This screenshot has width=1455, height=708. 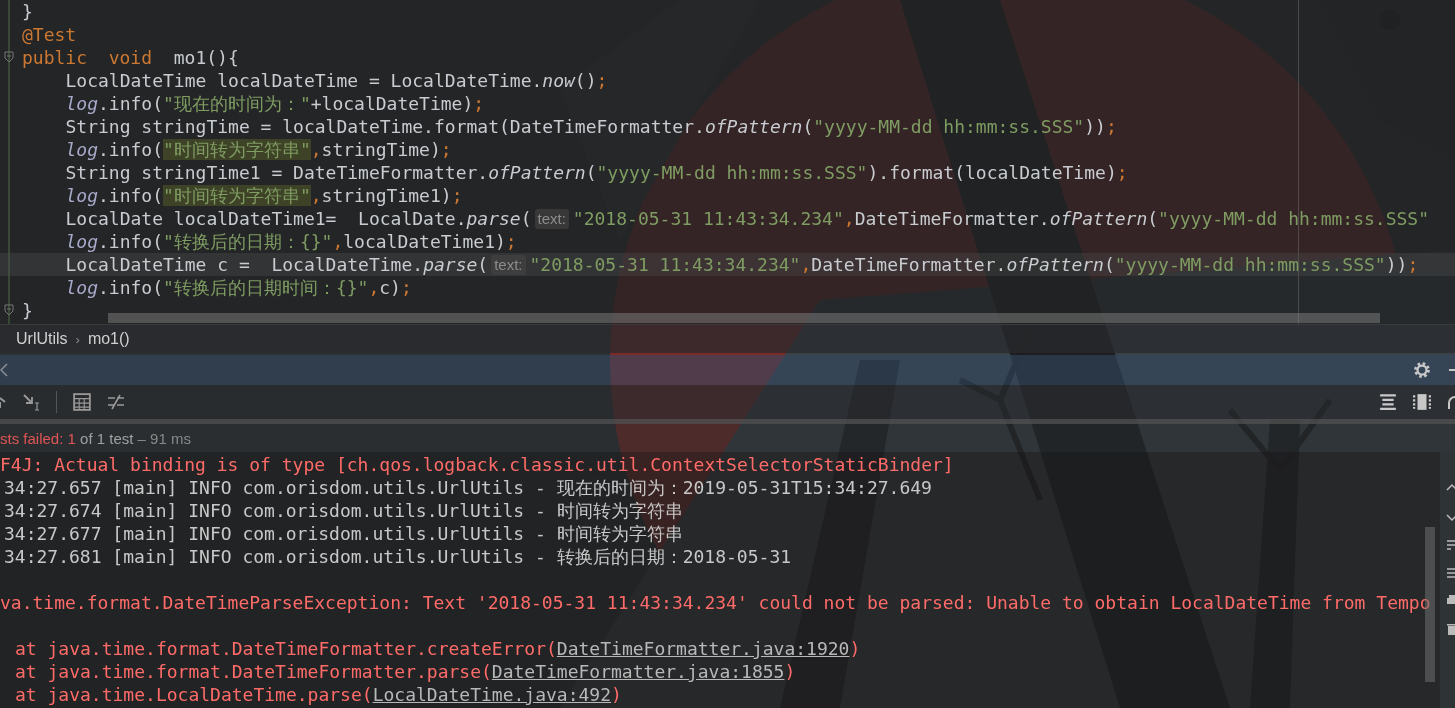 What do you see at coordinates (238, 287) in the screenshot?
I see `code-text: log.info("转换后的日期时间：{}",c);` at bounding box center [238, 287].